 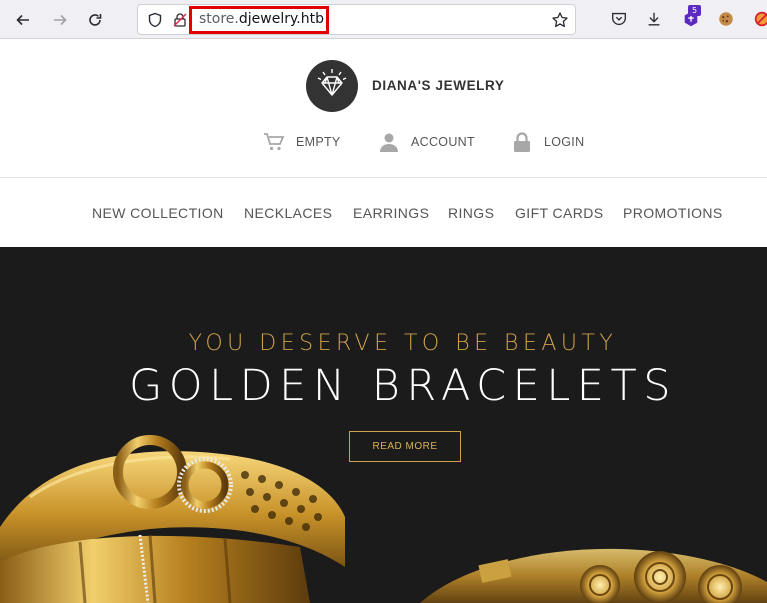 What do you see at coordinates (694, 10) in the screenshot?
I see `extension-badge: 5` at bounding box center [694, 10].